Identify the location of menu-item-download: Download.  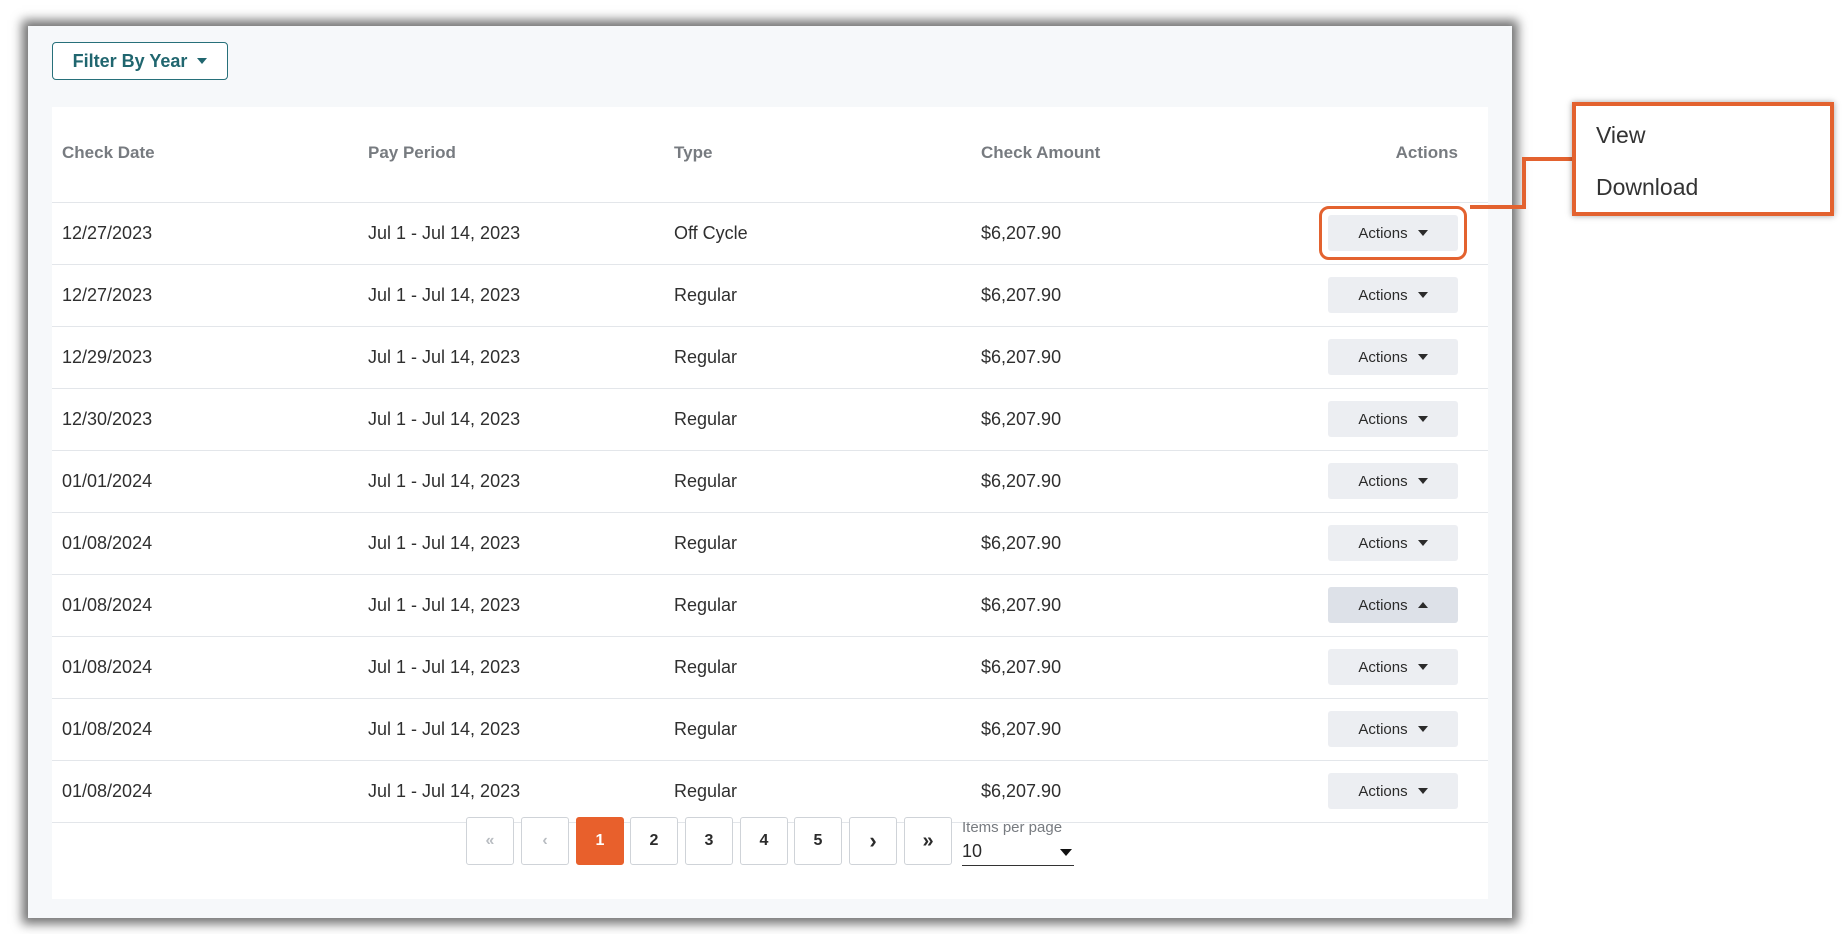
(1647, 187).